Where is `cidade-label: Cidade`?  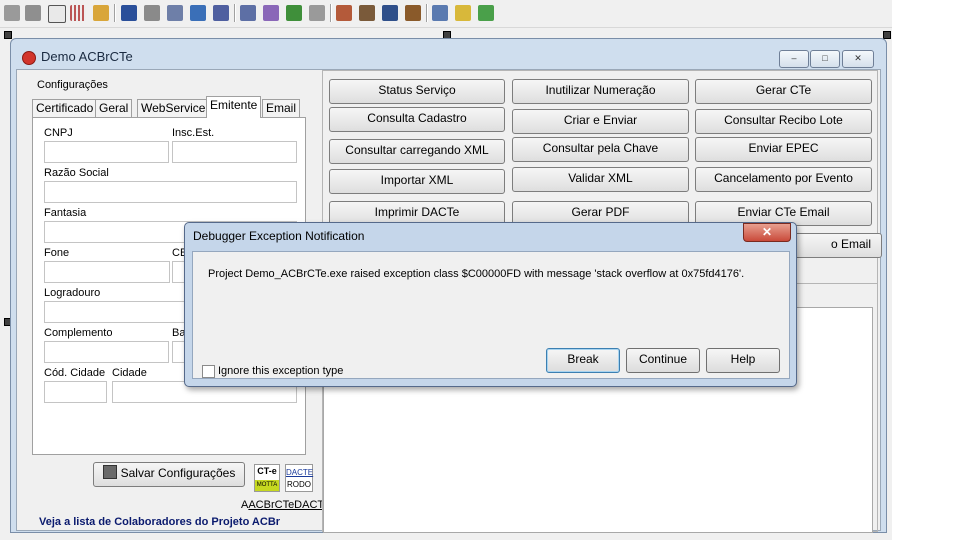
cidade-label: Cidade is located at coordinates (129, 373).